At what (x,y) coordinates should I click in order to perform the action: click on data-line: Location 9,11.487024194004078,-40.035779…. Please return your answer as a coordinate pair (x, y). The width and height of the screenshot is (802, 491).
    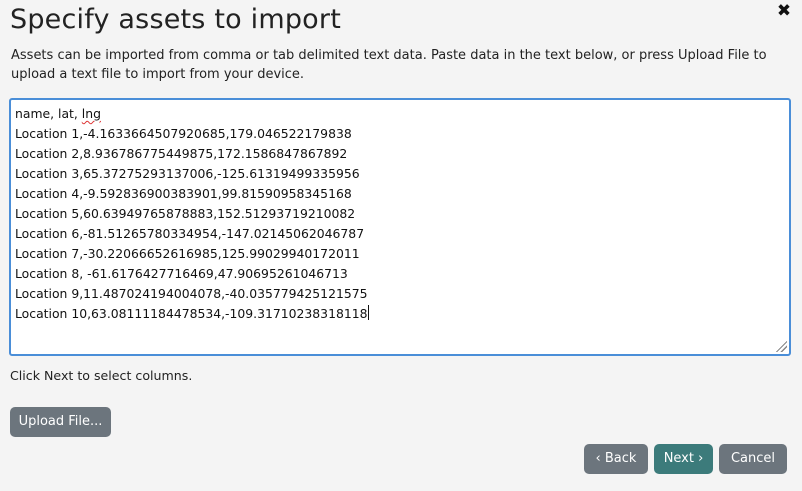
    Looking at the image, I should click on (191, 293).